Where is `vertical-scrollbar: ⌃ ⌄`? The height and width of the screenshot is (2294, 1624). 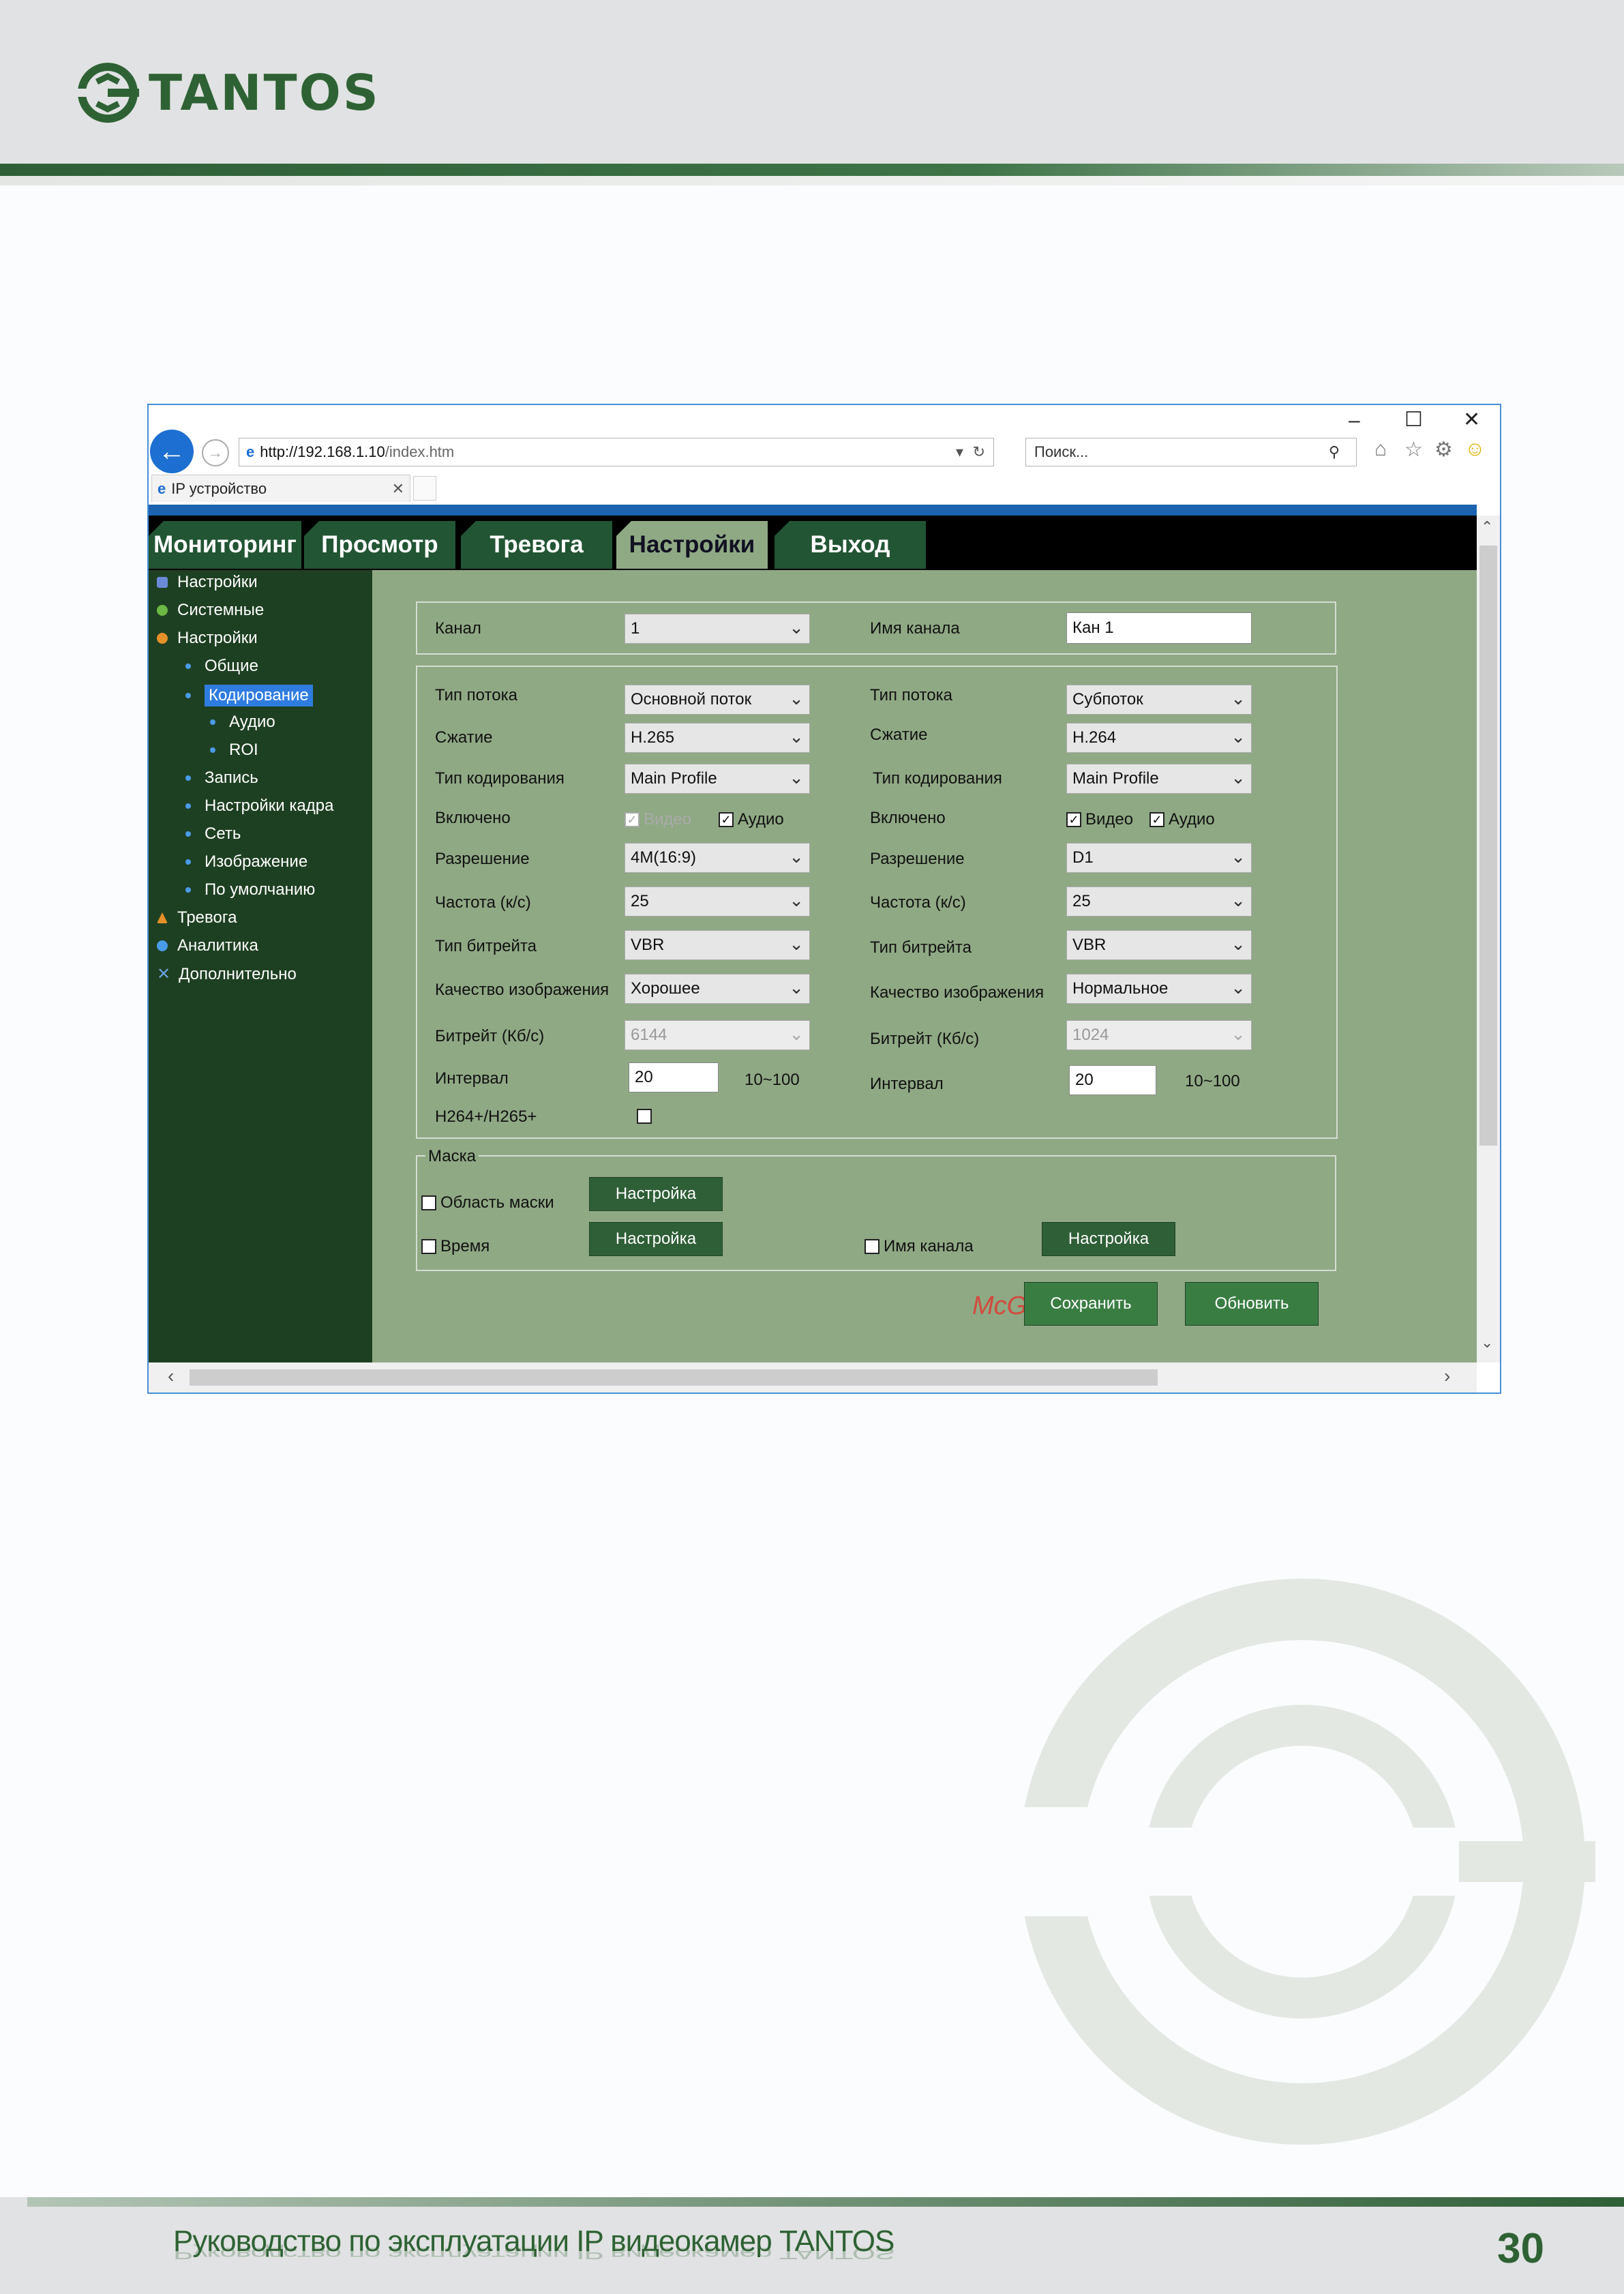
vertical-scrollbar: ⌃ ⌄ is located at coordinates (1488, 939).